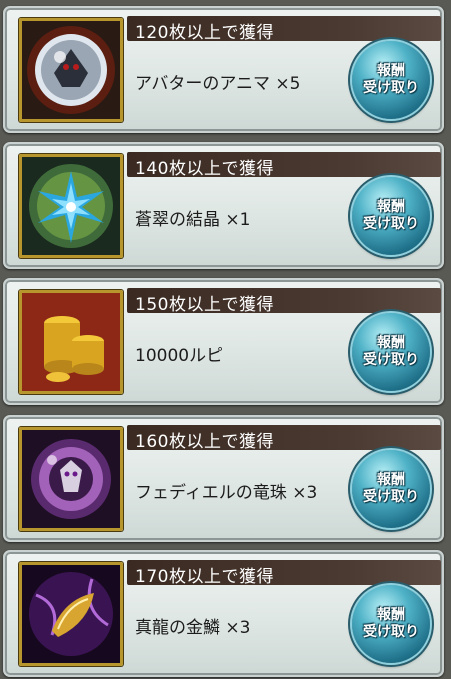 Image resolution: width=451 pixels, height=679 pixels. I want to click on reward-item-name: 真龍の金鱗 ×3, so click(193, 628).